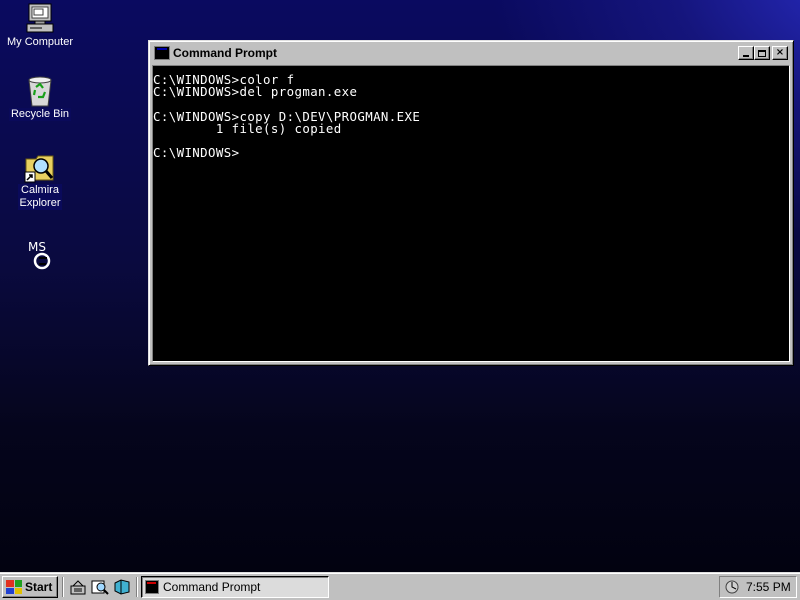  I want to click on console-line: C:\WINDOWS>del progman.exe, so click(255, 92).